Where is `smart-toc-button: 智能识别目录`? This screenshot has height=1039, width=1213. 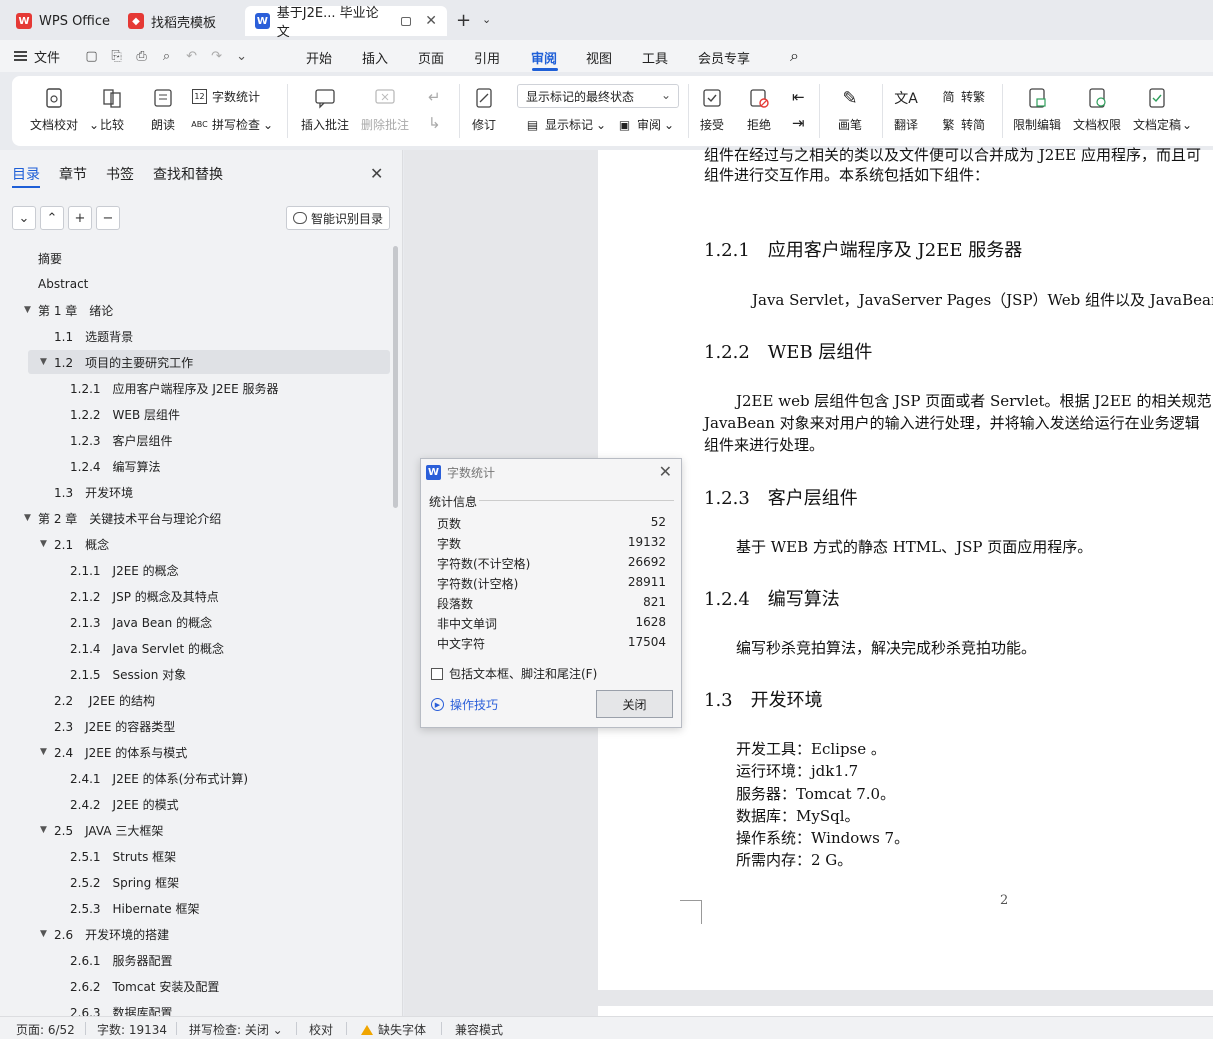
smart-toc-button: 智能识别目录 is located at coordinates (338, 218).